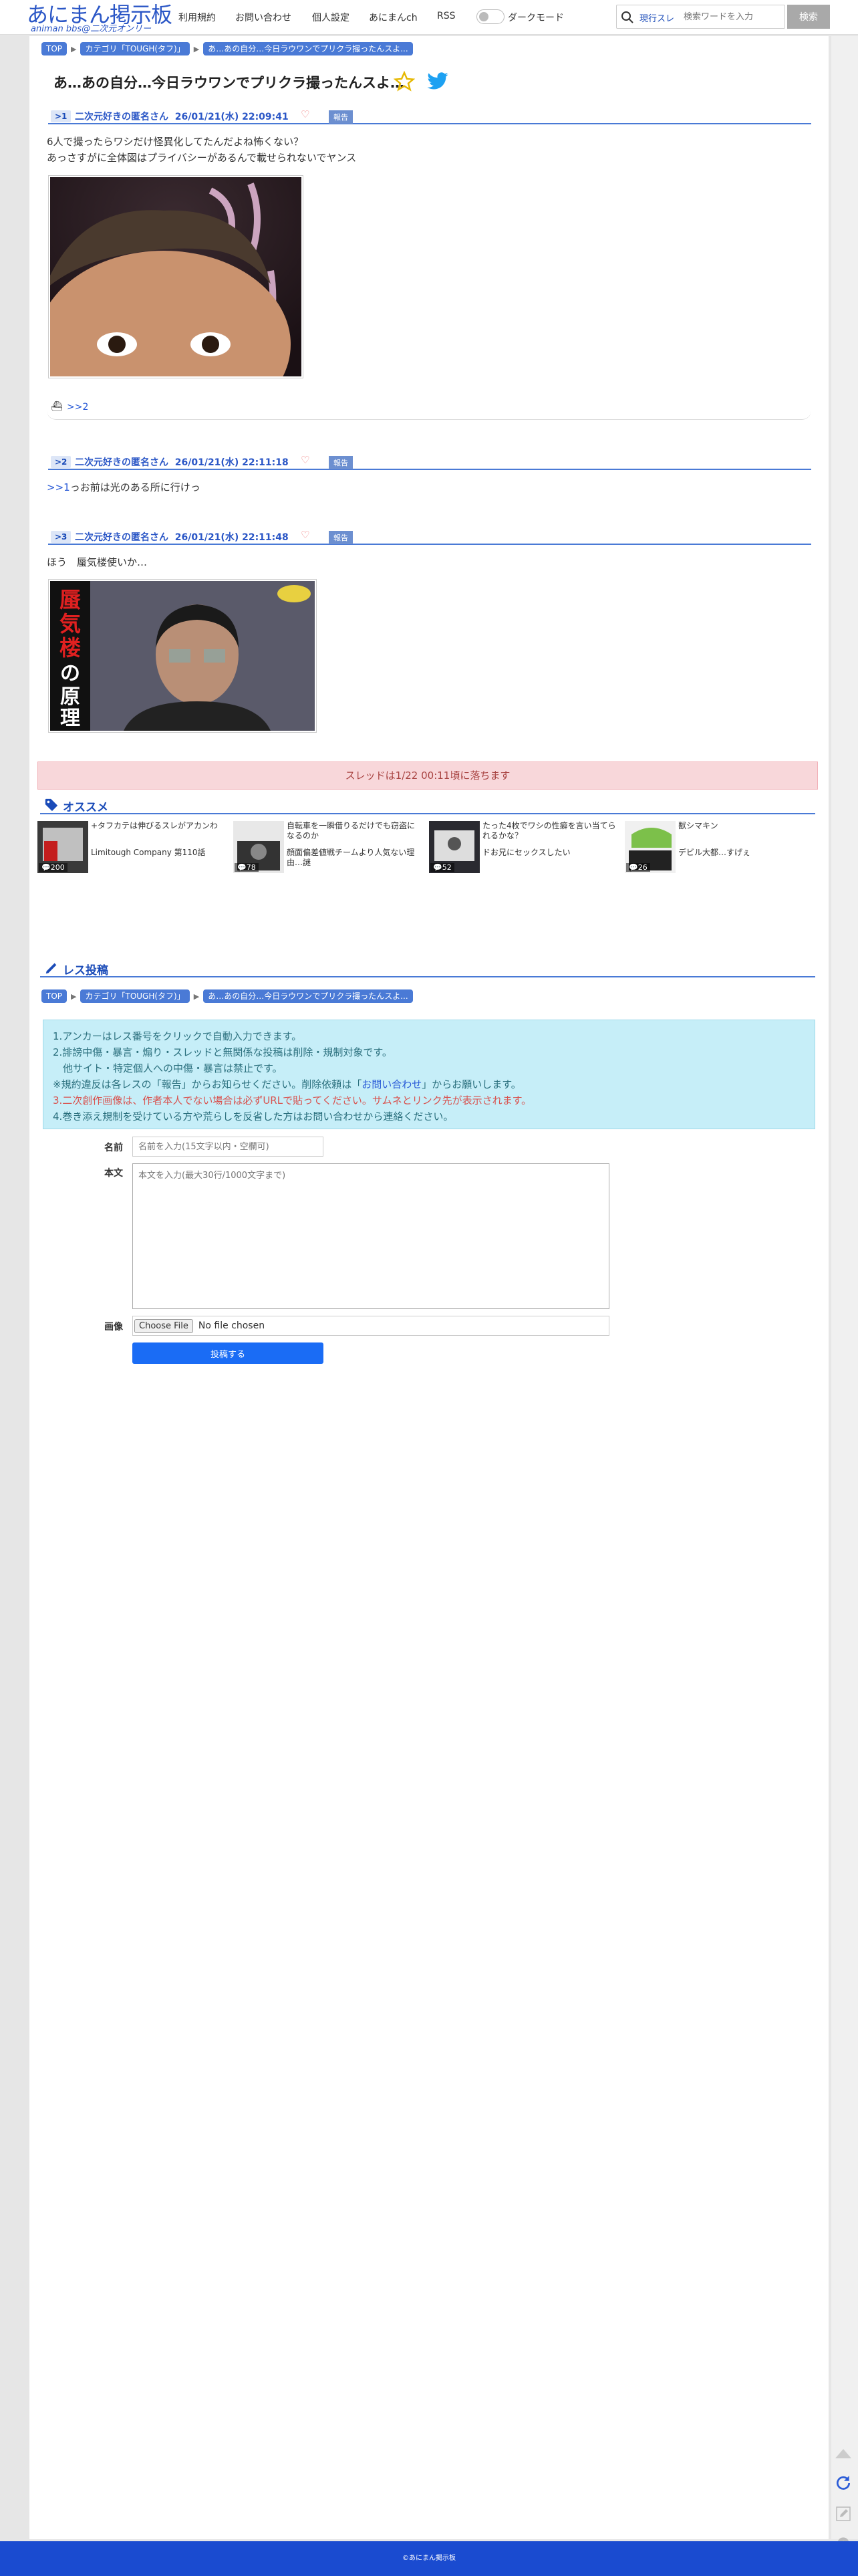 This screenshot has width=858, height=2576. I want to click on page-sidebar-gutter, so click(844, 1287).